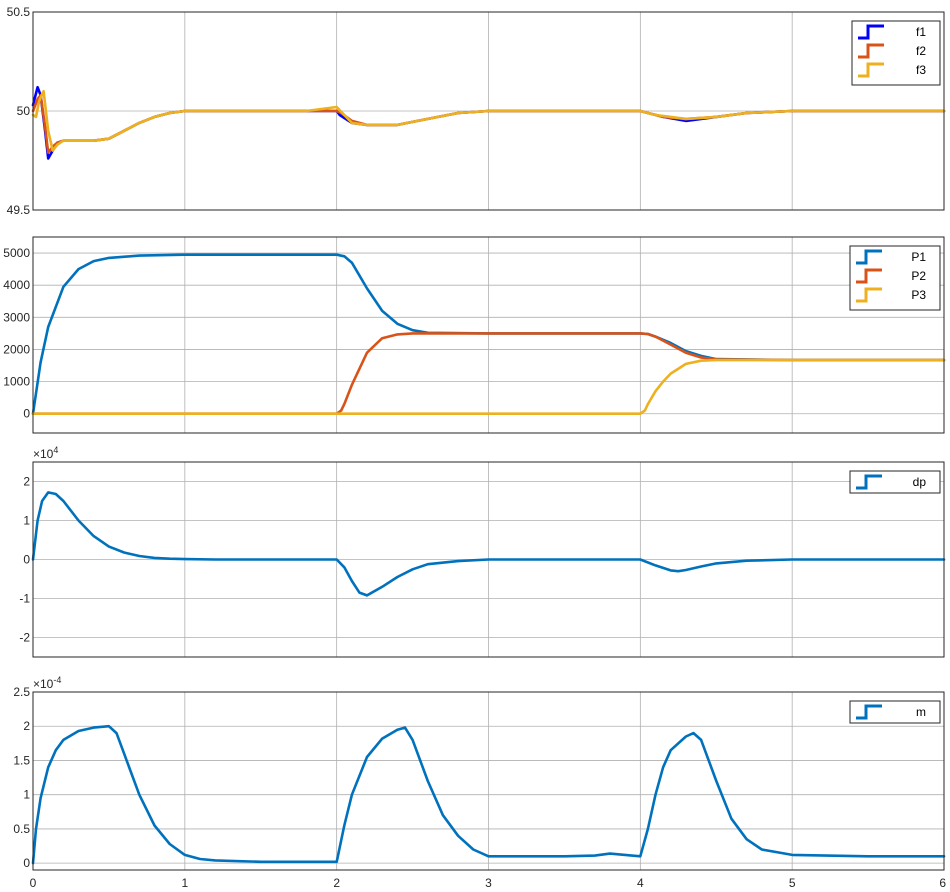  I want to click on y-tick-label: 3000, so click(16, 317).